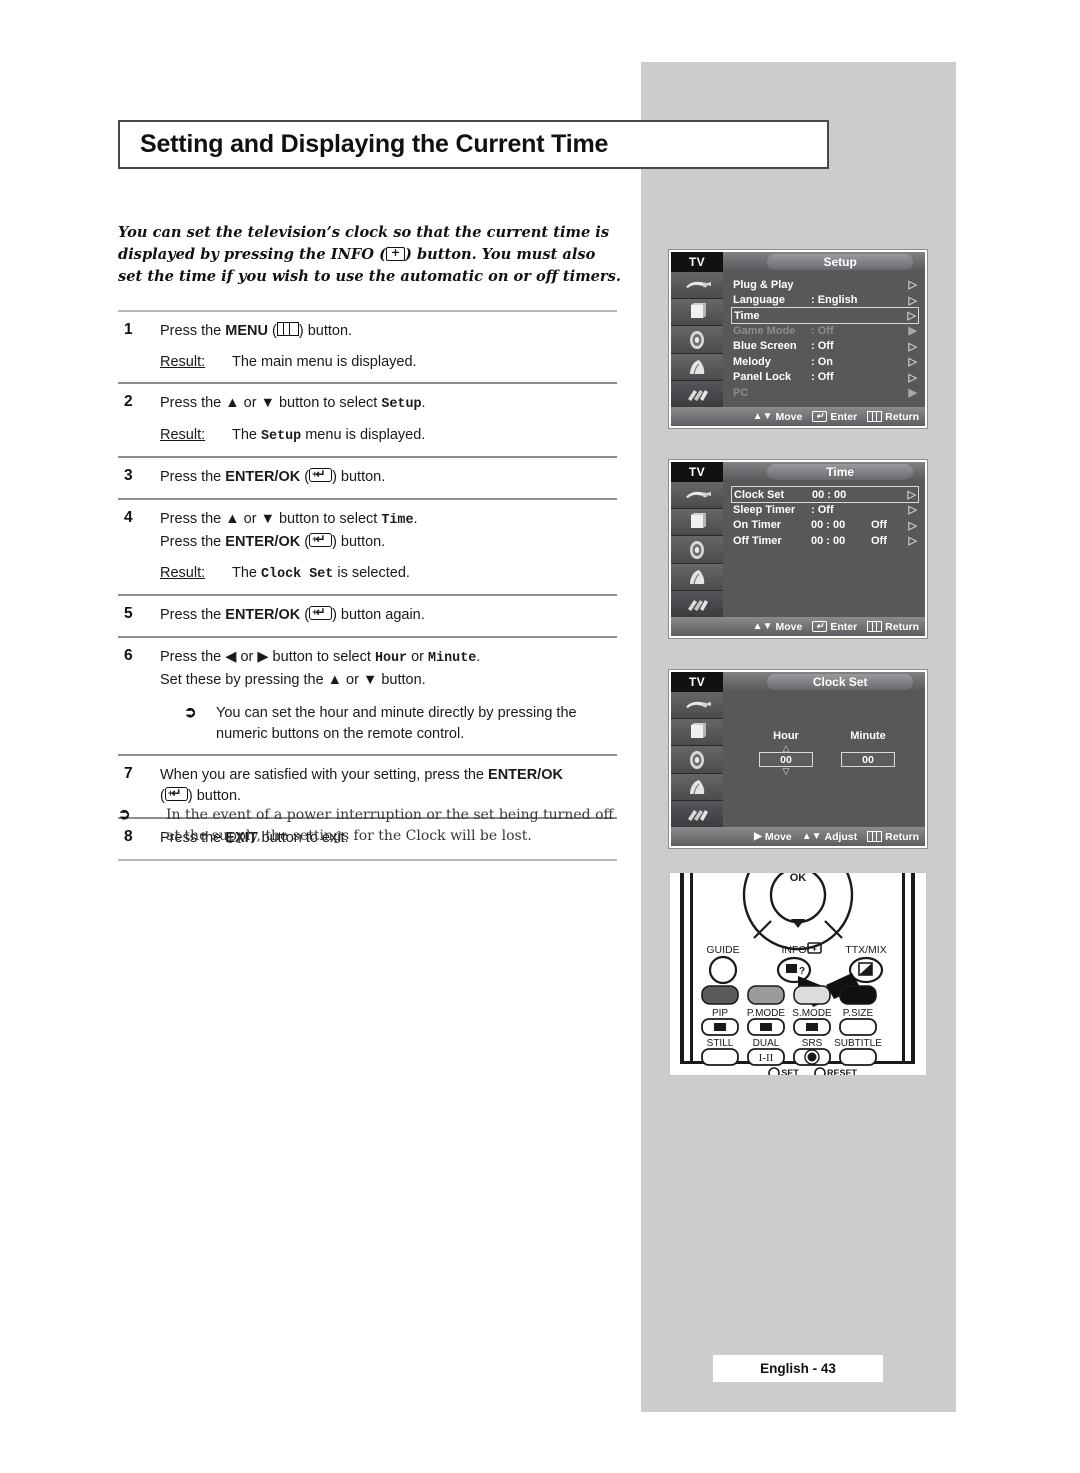 This screenshot has width=1080, height=1473. What do you see at coordinates (786, 736) in the screenshot?
I see `hour-label: Hour` at bounding box center [786, 736].